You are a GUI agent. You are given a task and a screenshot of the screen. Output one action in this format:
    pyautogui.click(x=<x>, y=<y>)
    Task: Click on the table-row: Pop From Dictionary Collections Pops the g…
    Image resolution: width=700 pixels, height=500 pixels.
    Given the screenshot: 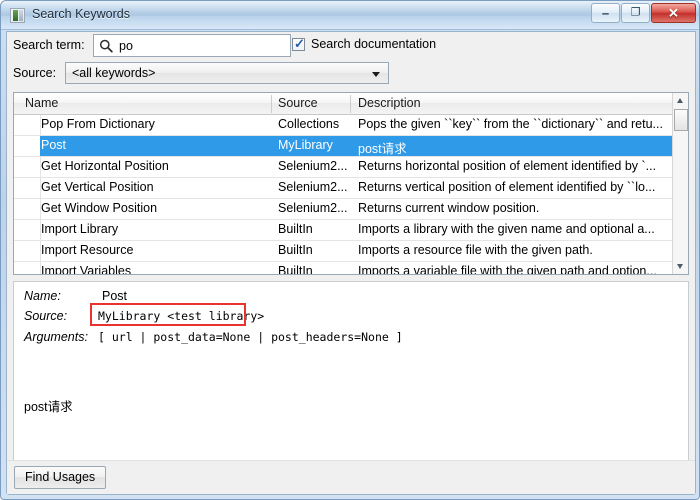 What is the action you would take?
    pyautogui.click(x=344, y=125)
    